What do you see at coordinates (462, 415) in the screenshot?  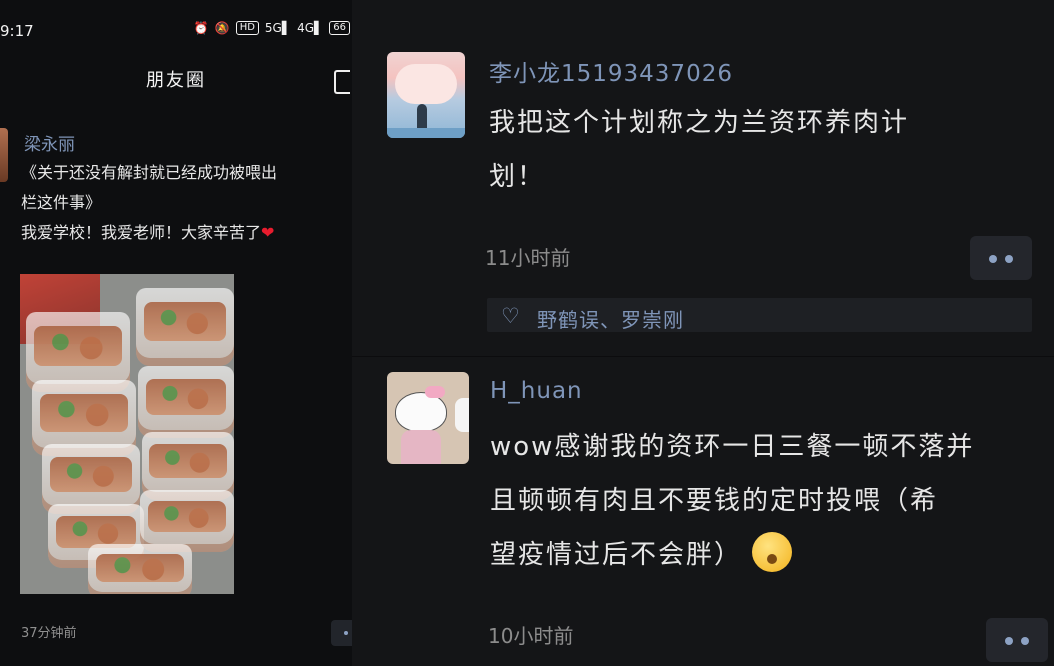 I see `kitty-image` at bounding box center [462, 415].